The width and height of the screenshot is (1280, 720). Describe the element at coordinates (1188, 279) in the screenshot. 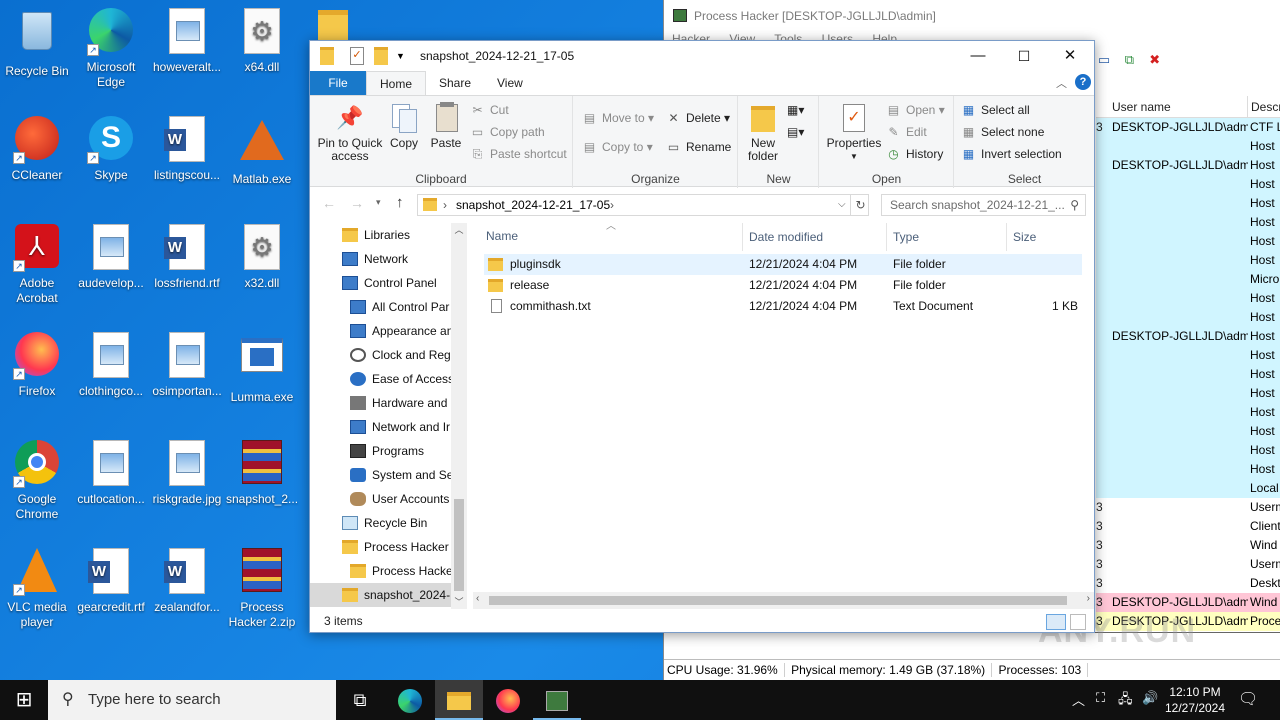

I see `process-row: Micro` at that location.